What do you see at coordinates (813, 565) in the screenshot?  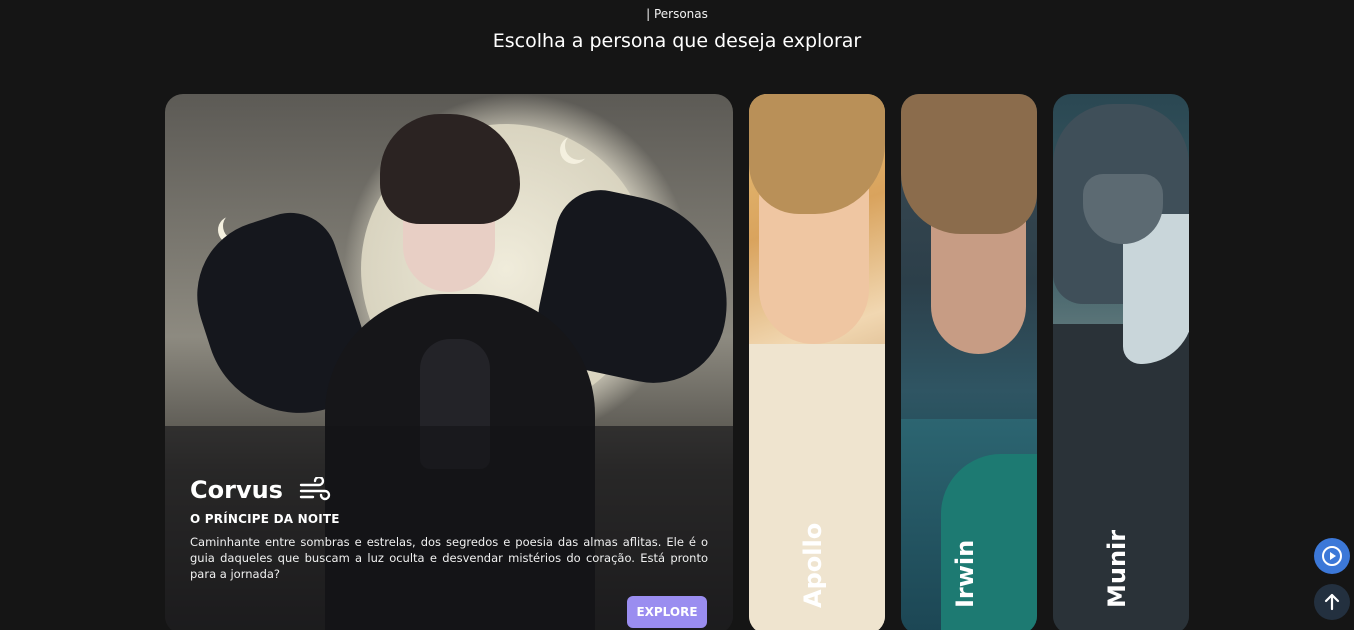 I see `persona-name: Apollo` at bounding box center [813, 565].